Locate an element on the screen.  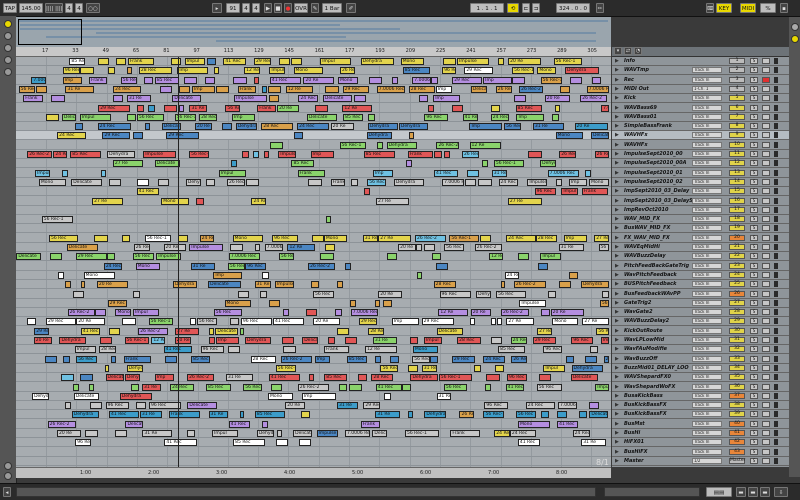
position-beat: 4 is located at coordinates (246, 8).